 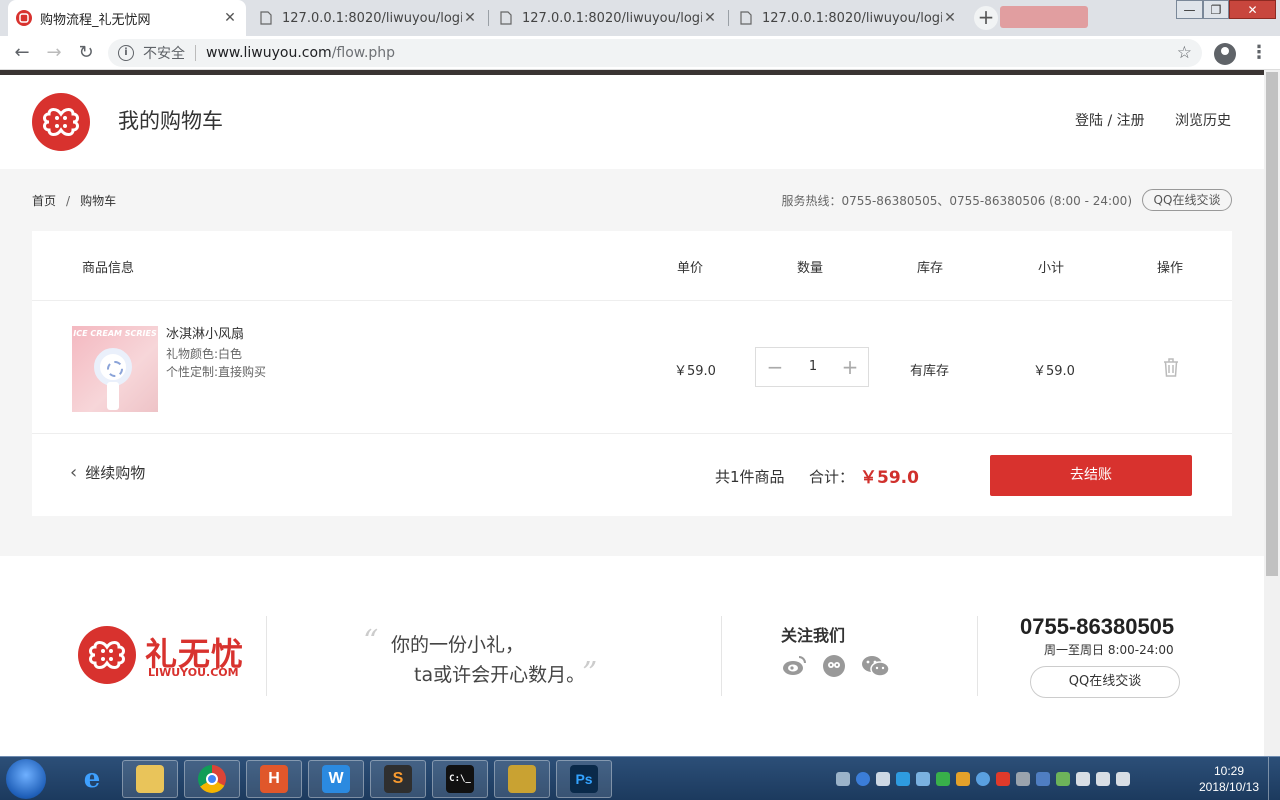 What do you see at coordinates (612, 18) in the screenshot?
I see `tab-title: 127.0.0.1:8020/liwuyou/loginC` at bounding box center [612, 18].